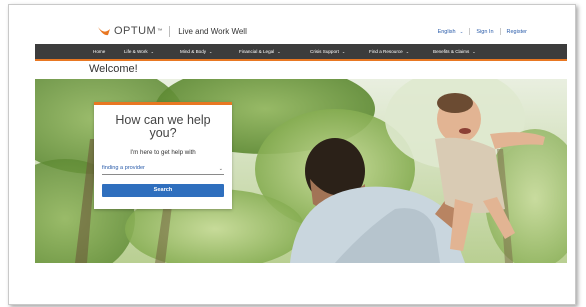 This screenshot has width=586, height=307. Describe the element at coordinates (113, 69) in the screenshot. I see `page-title: Welcome!` at that location.